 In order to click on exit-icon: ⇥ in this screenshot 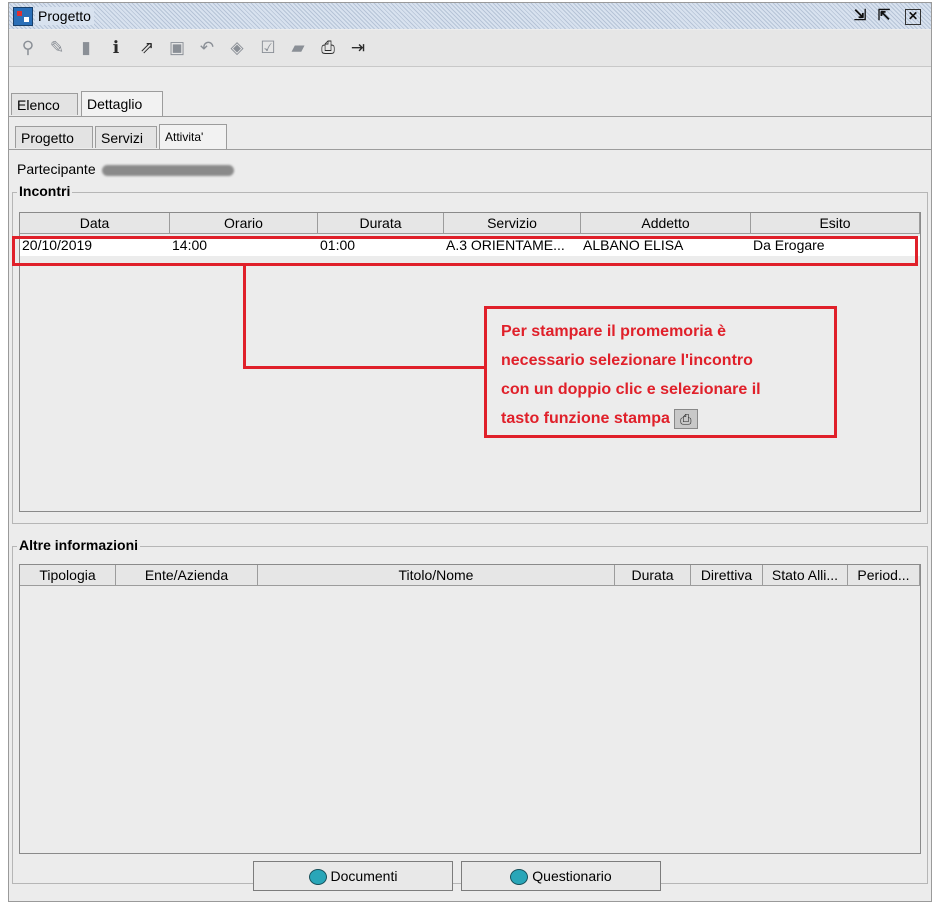, I will do `click(358, 48)`.